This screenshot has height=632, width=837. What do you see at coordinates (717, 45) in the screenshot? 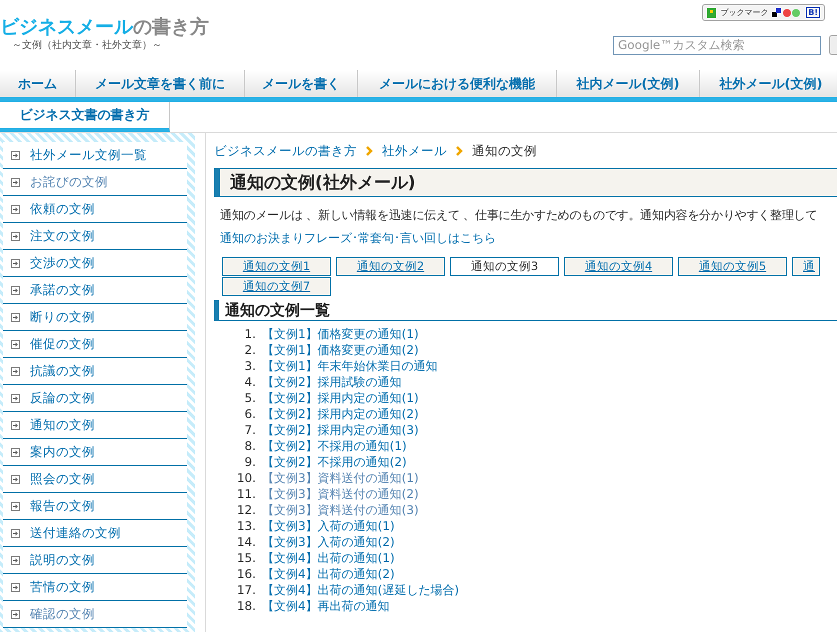
I see `search-field: Google™カスタム検索` at bounding box center [717, 45].